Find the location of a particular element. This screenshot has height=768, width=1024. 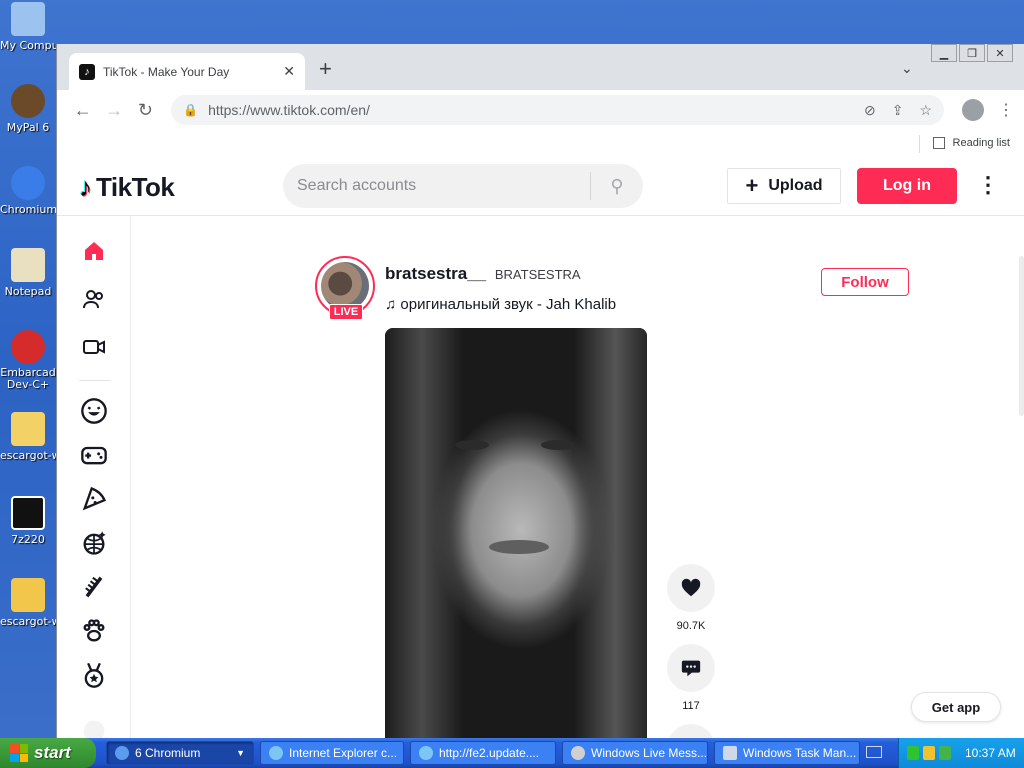

comb-icon is located at coordinates (94, 587).